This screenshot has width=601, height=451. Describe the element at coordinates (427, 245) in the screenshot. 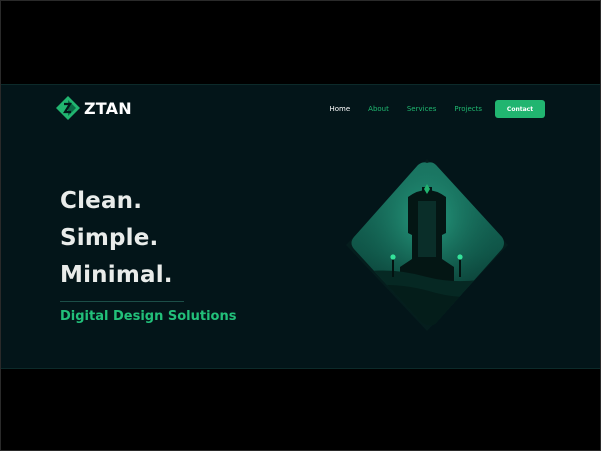

I see `monolith-diamond-illustration` at that location.